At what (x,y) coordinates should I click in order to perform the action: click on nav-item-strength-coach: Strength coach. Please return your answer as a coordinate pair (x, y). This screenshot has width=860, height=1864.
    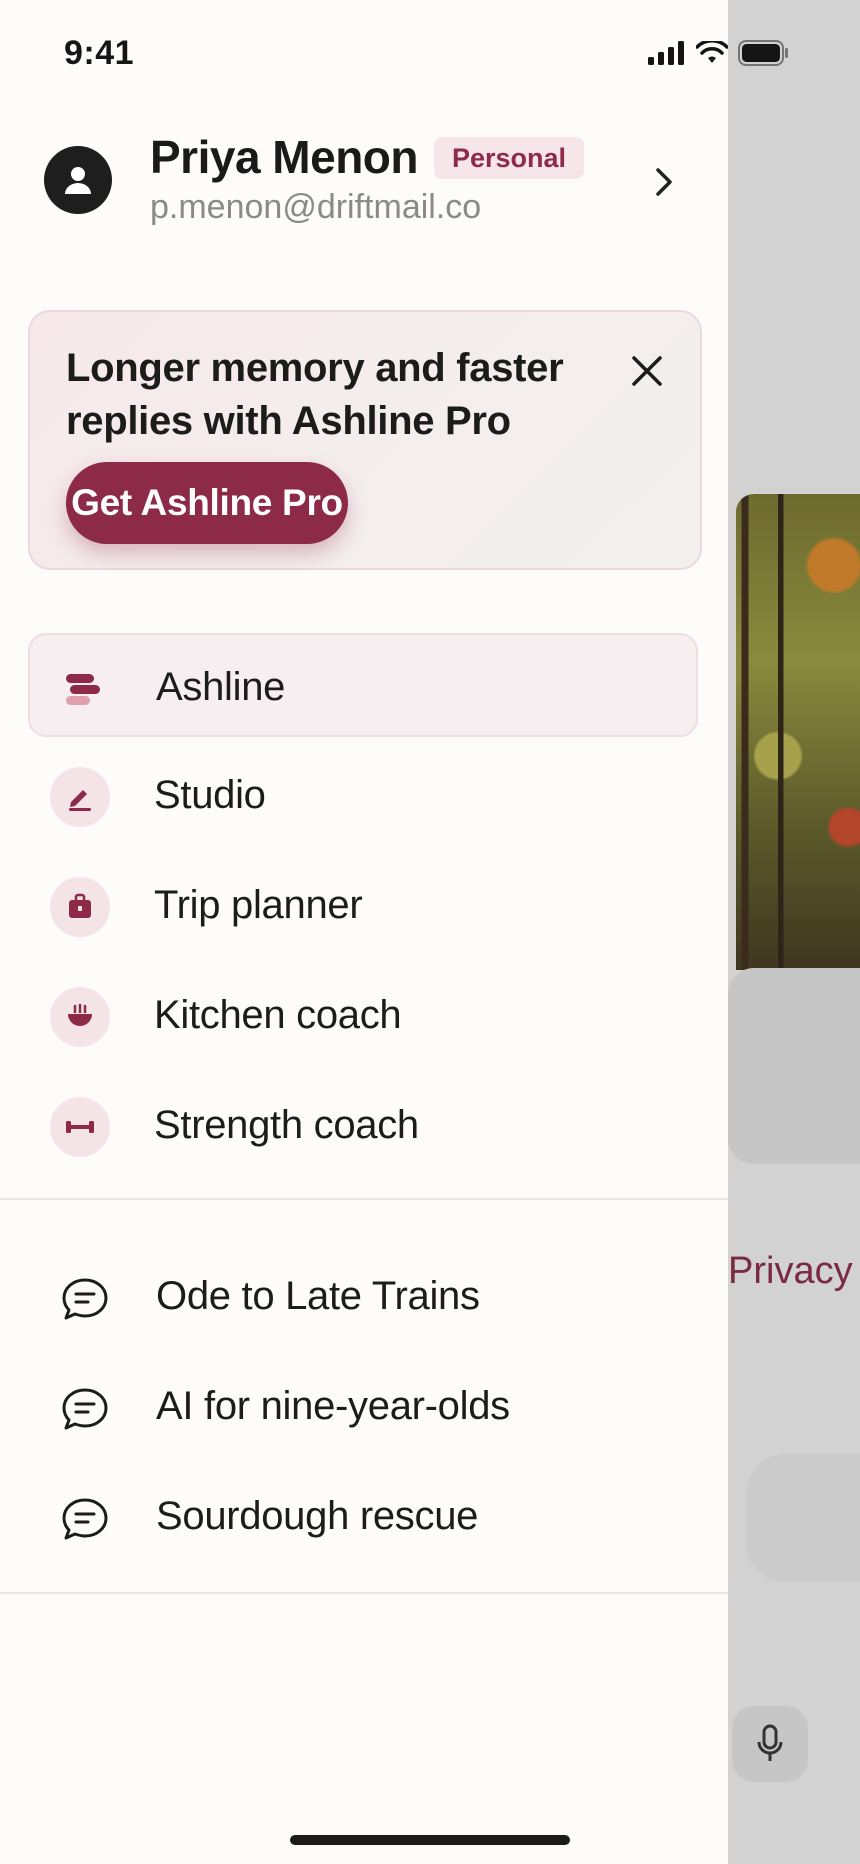
    Looking at the image, I should click on (363, 1125).